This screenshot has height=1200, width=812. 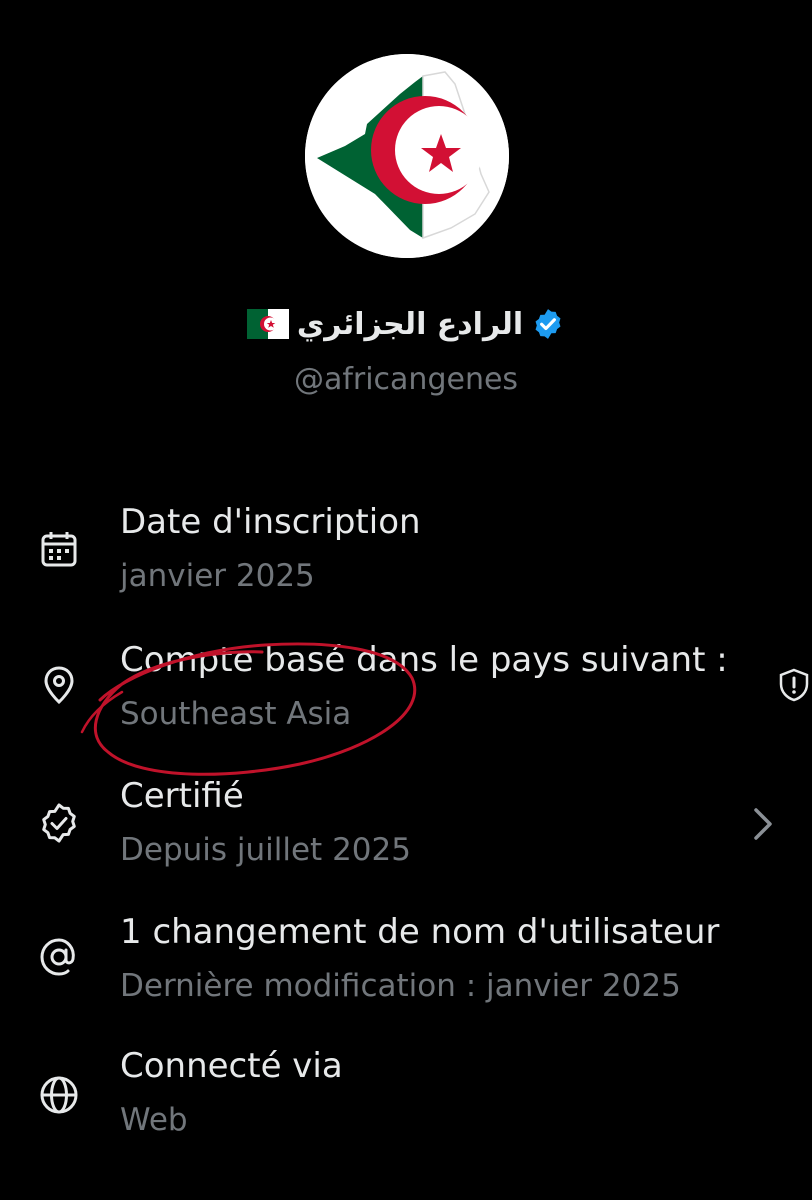 What do you see at coordinates (217, 576) in the screenshot?
I see `info-row-subtitle: janvier 2025` at bounding box center [217, 576].